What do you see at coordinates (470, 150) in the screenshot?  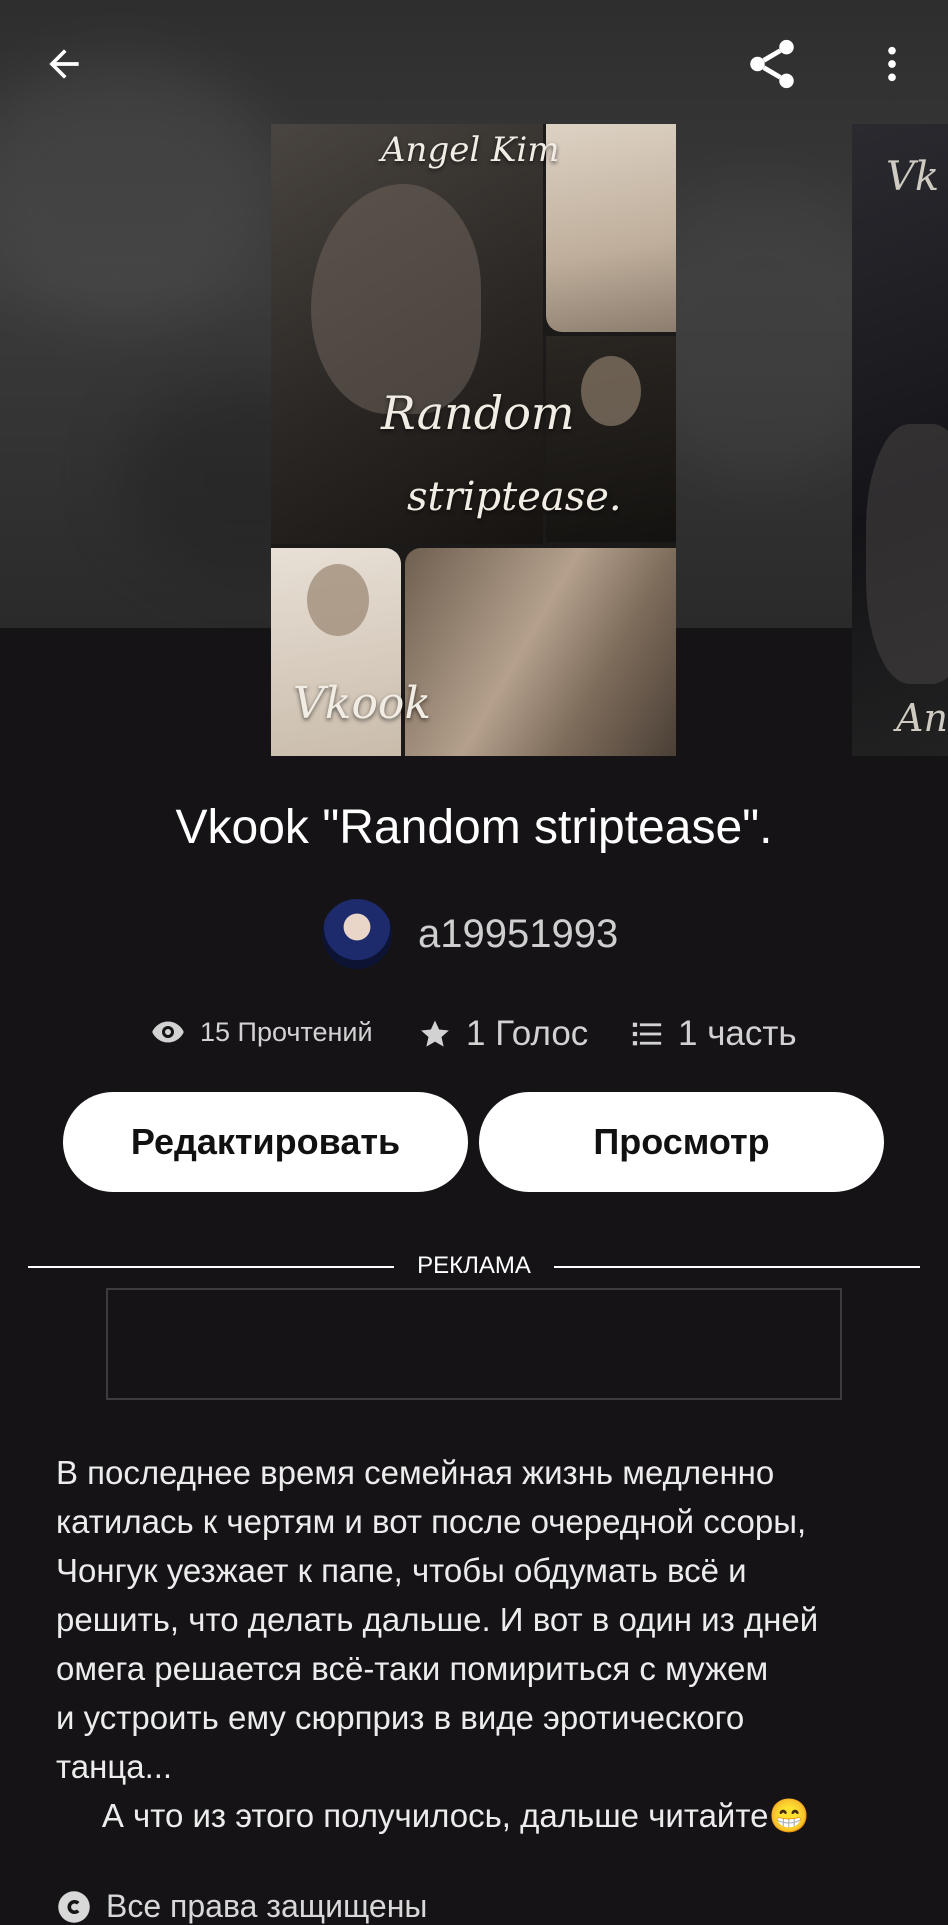 I see `cover-author-text: Angel Kim` at bounding box center [470, 150].